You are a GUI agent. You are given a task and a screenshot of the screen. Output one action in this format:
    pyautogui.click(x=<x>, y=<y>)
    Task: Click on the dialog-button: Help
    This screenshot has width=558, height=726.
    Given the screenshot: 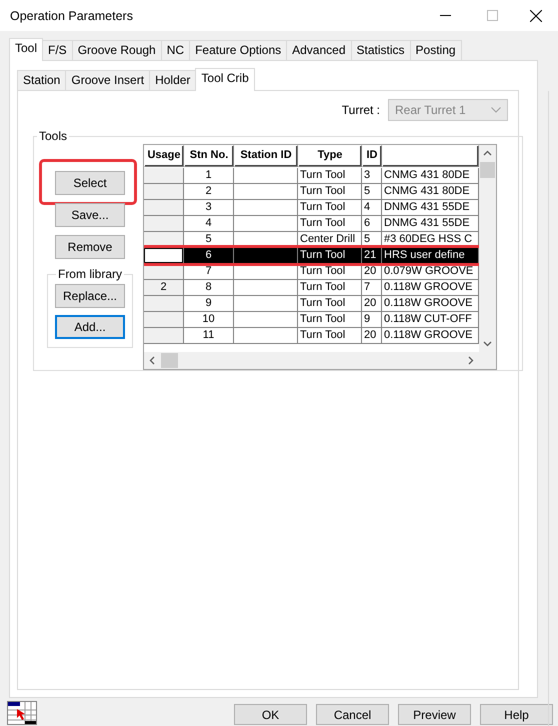 What is the action you would take?
    pyautogui.click(x=516, y=714)
    